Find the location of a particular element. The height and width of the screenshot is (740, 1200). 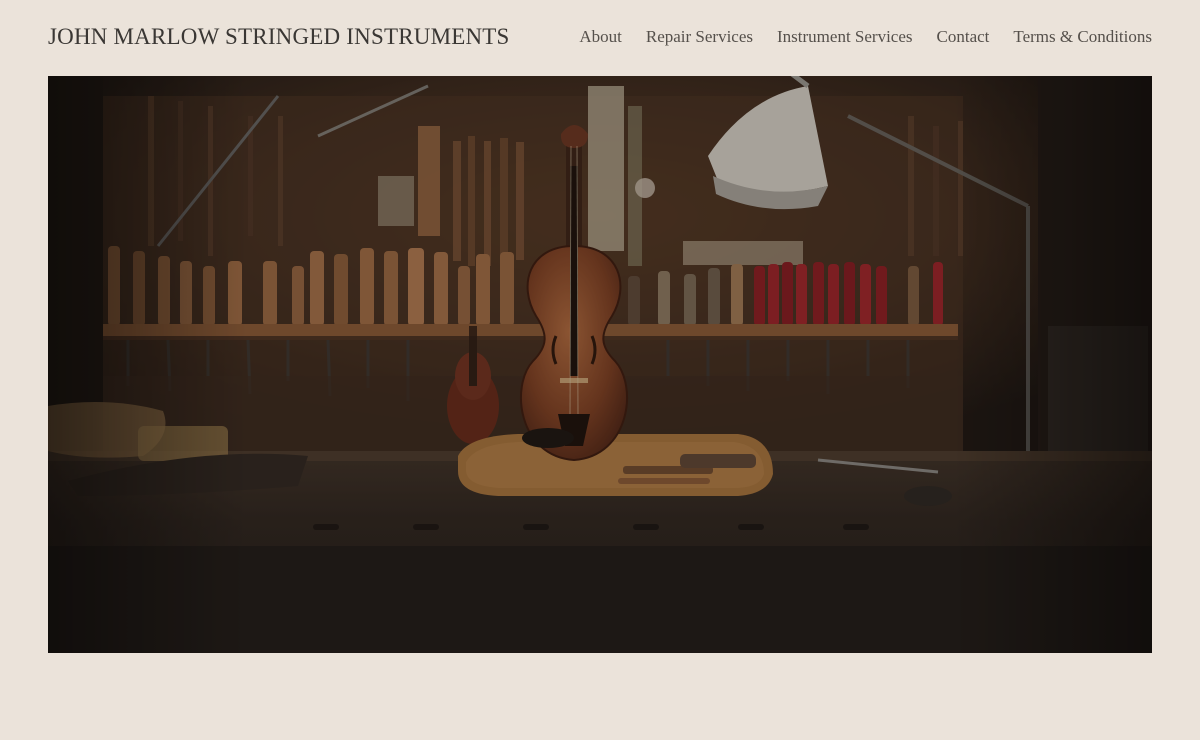

site-title: JOHN MARLOW STRINGED INSTRUMENTS is located at coordinates (279, 37).